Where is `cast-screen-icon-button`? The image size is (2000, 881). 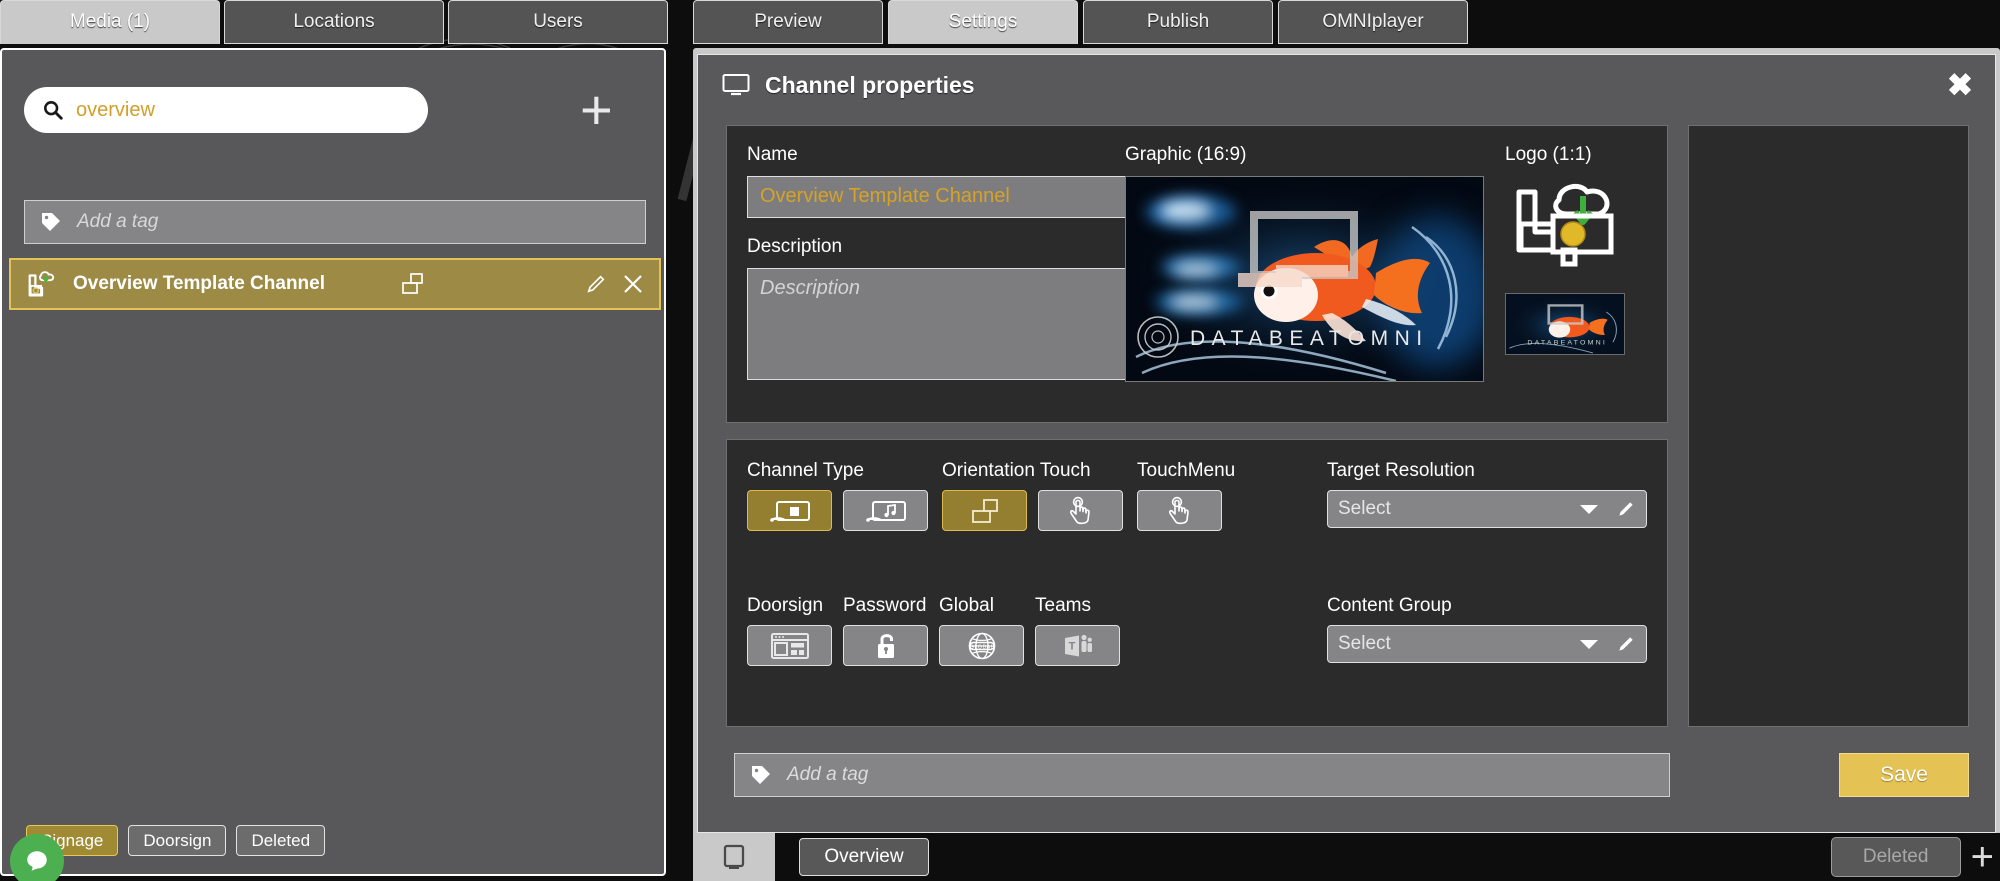
cast-screen-icon-button is located at coordinates (789, 510).